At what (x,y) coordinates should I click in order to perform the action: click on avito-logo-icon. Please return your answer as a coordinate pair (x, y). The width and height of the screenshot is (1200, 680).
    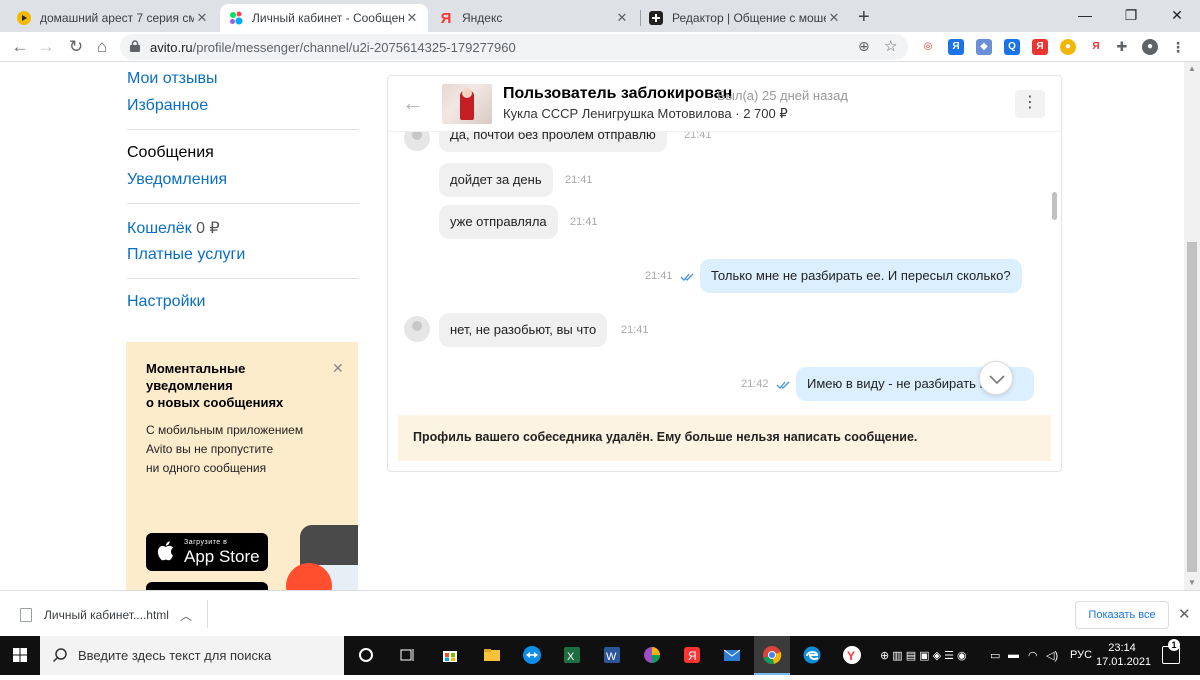
    Looking at the image, I should click on (236, 18).